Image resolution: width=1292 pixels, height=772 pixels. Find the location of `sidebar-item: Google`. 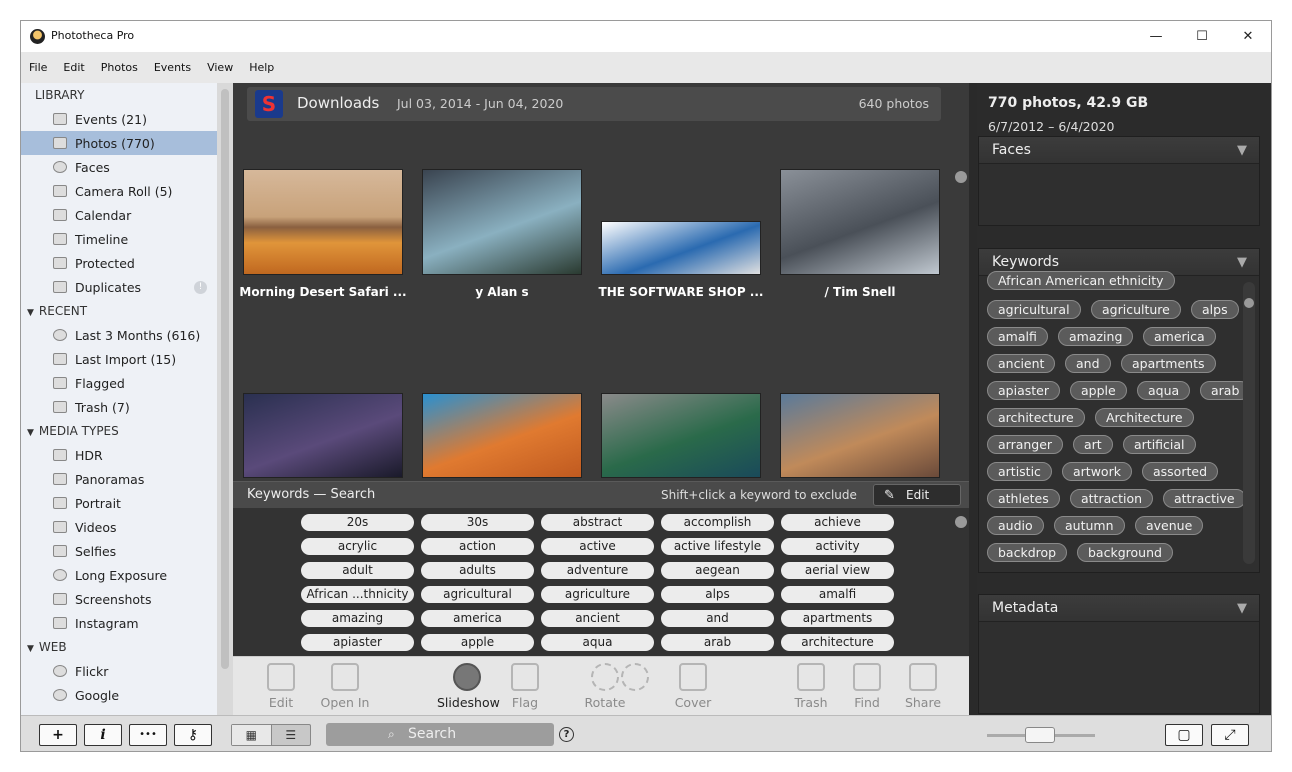

sidebar-item: Google is located at coordinates (119, 695).